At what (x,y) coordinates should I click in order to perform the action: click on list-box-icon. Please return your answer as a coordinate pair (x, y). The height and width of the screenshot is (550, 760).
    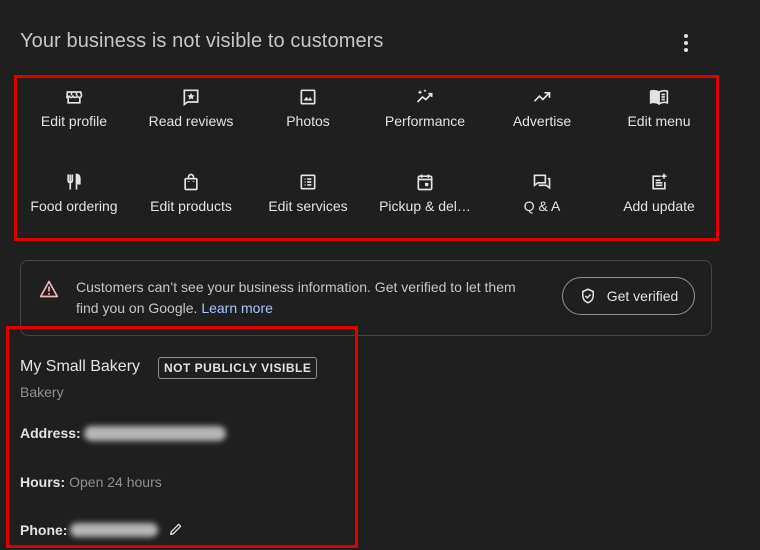
    Looking at the image, I should click on (308, 182).